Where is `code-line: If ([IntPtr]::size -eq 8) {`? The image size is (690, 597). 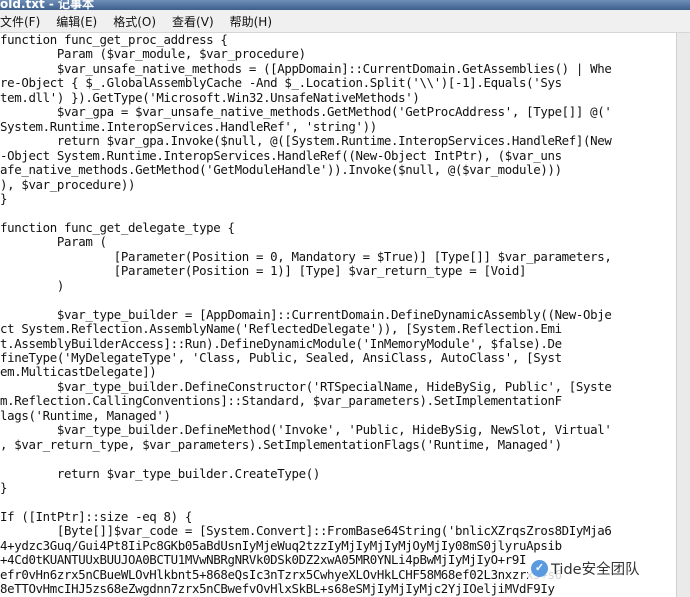 code-line: If ([IntPtr]::size -eq 8) { is located at coordinates (96, 516).